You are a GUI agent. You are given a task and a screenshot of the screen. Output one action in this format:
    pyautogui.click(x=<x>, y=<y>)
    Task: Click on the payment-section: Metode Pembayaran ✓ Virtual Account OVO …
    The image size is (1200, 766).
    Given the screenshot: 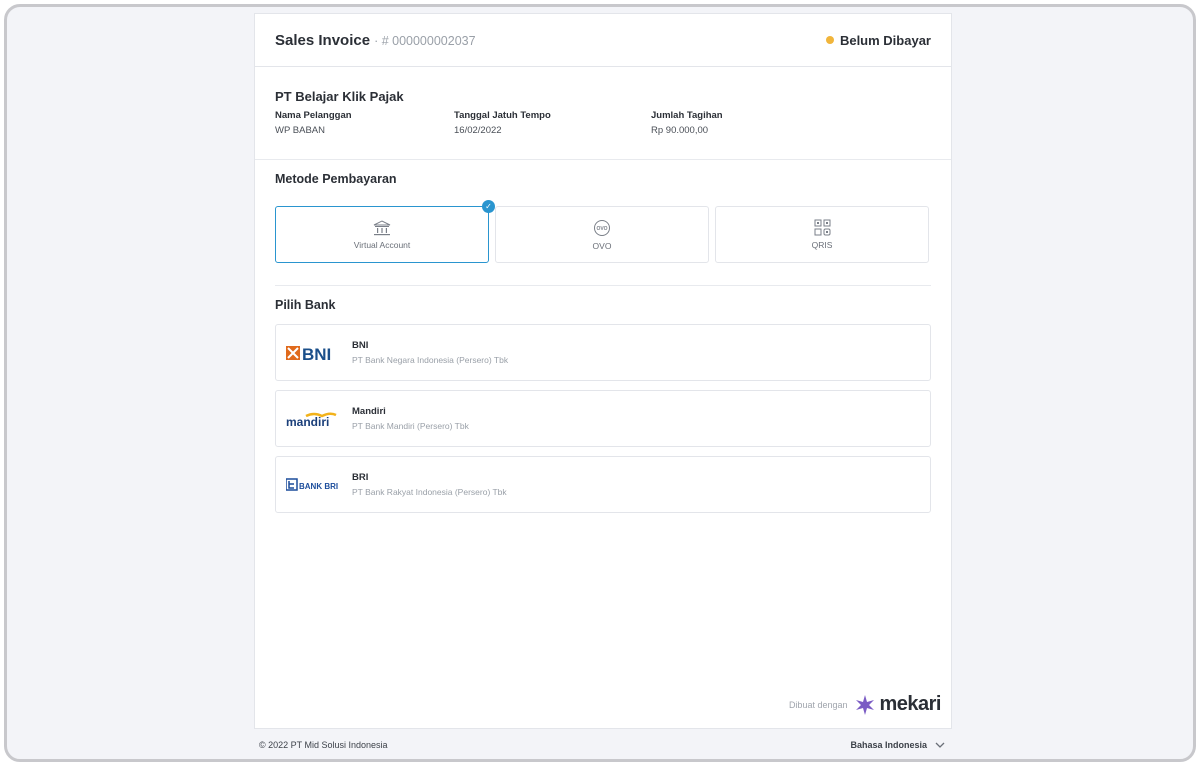 What is the action you would take?
    pyautogui.click(x=603, y=223)
    